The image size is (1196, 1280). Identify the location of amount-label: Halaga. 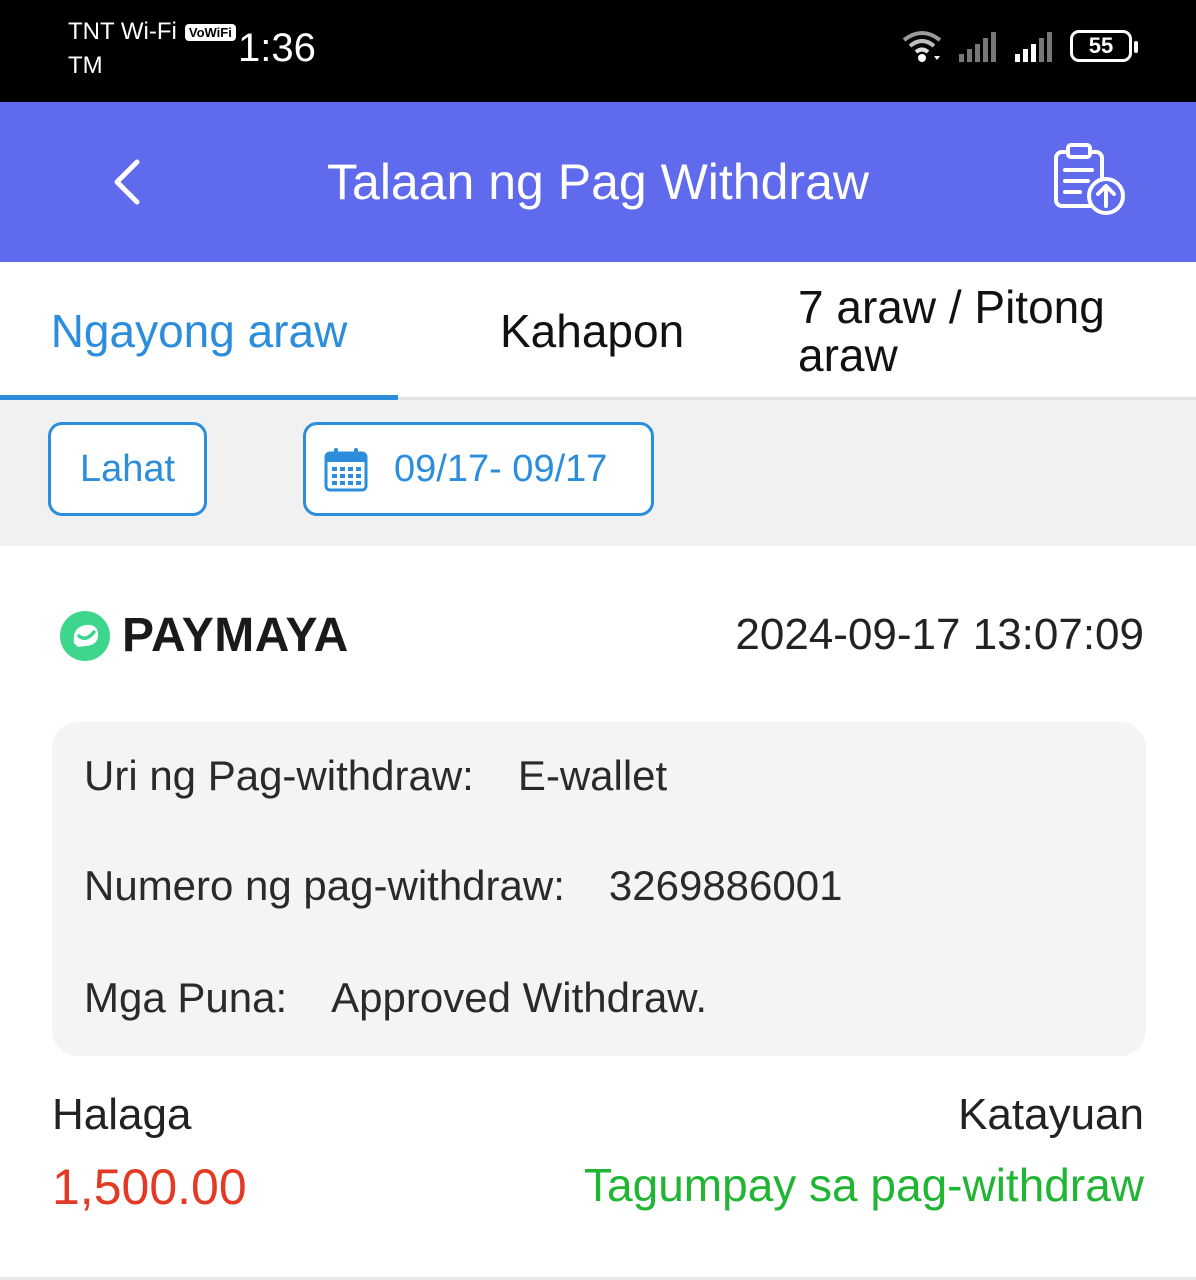
(122, 1114).